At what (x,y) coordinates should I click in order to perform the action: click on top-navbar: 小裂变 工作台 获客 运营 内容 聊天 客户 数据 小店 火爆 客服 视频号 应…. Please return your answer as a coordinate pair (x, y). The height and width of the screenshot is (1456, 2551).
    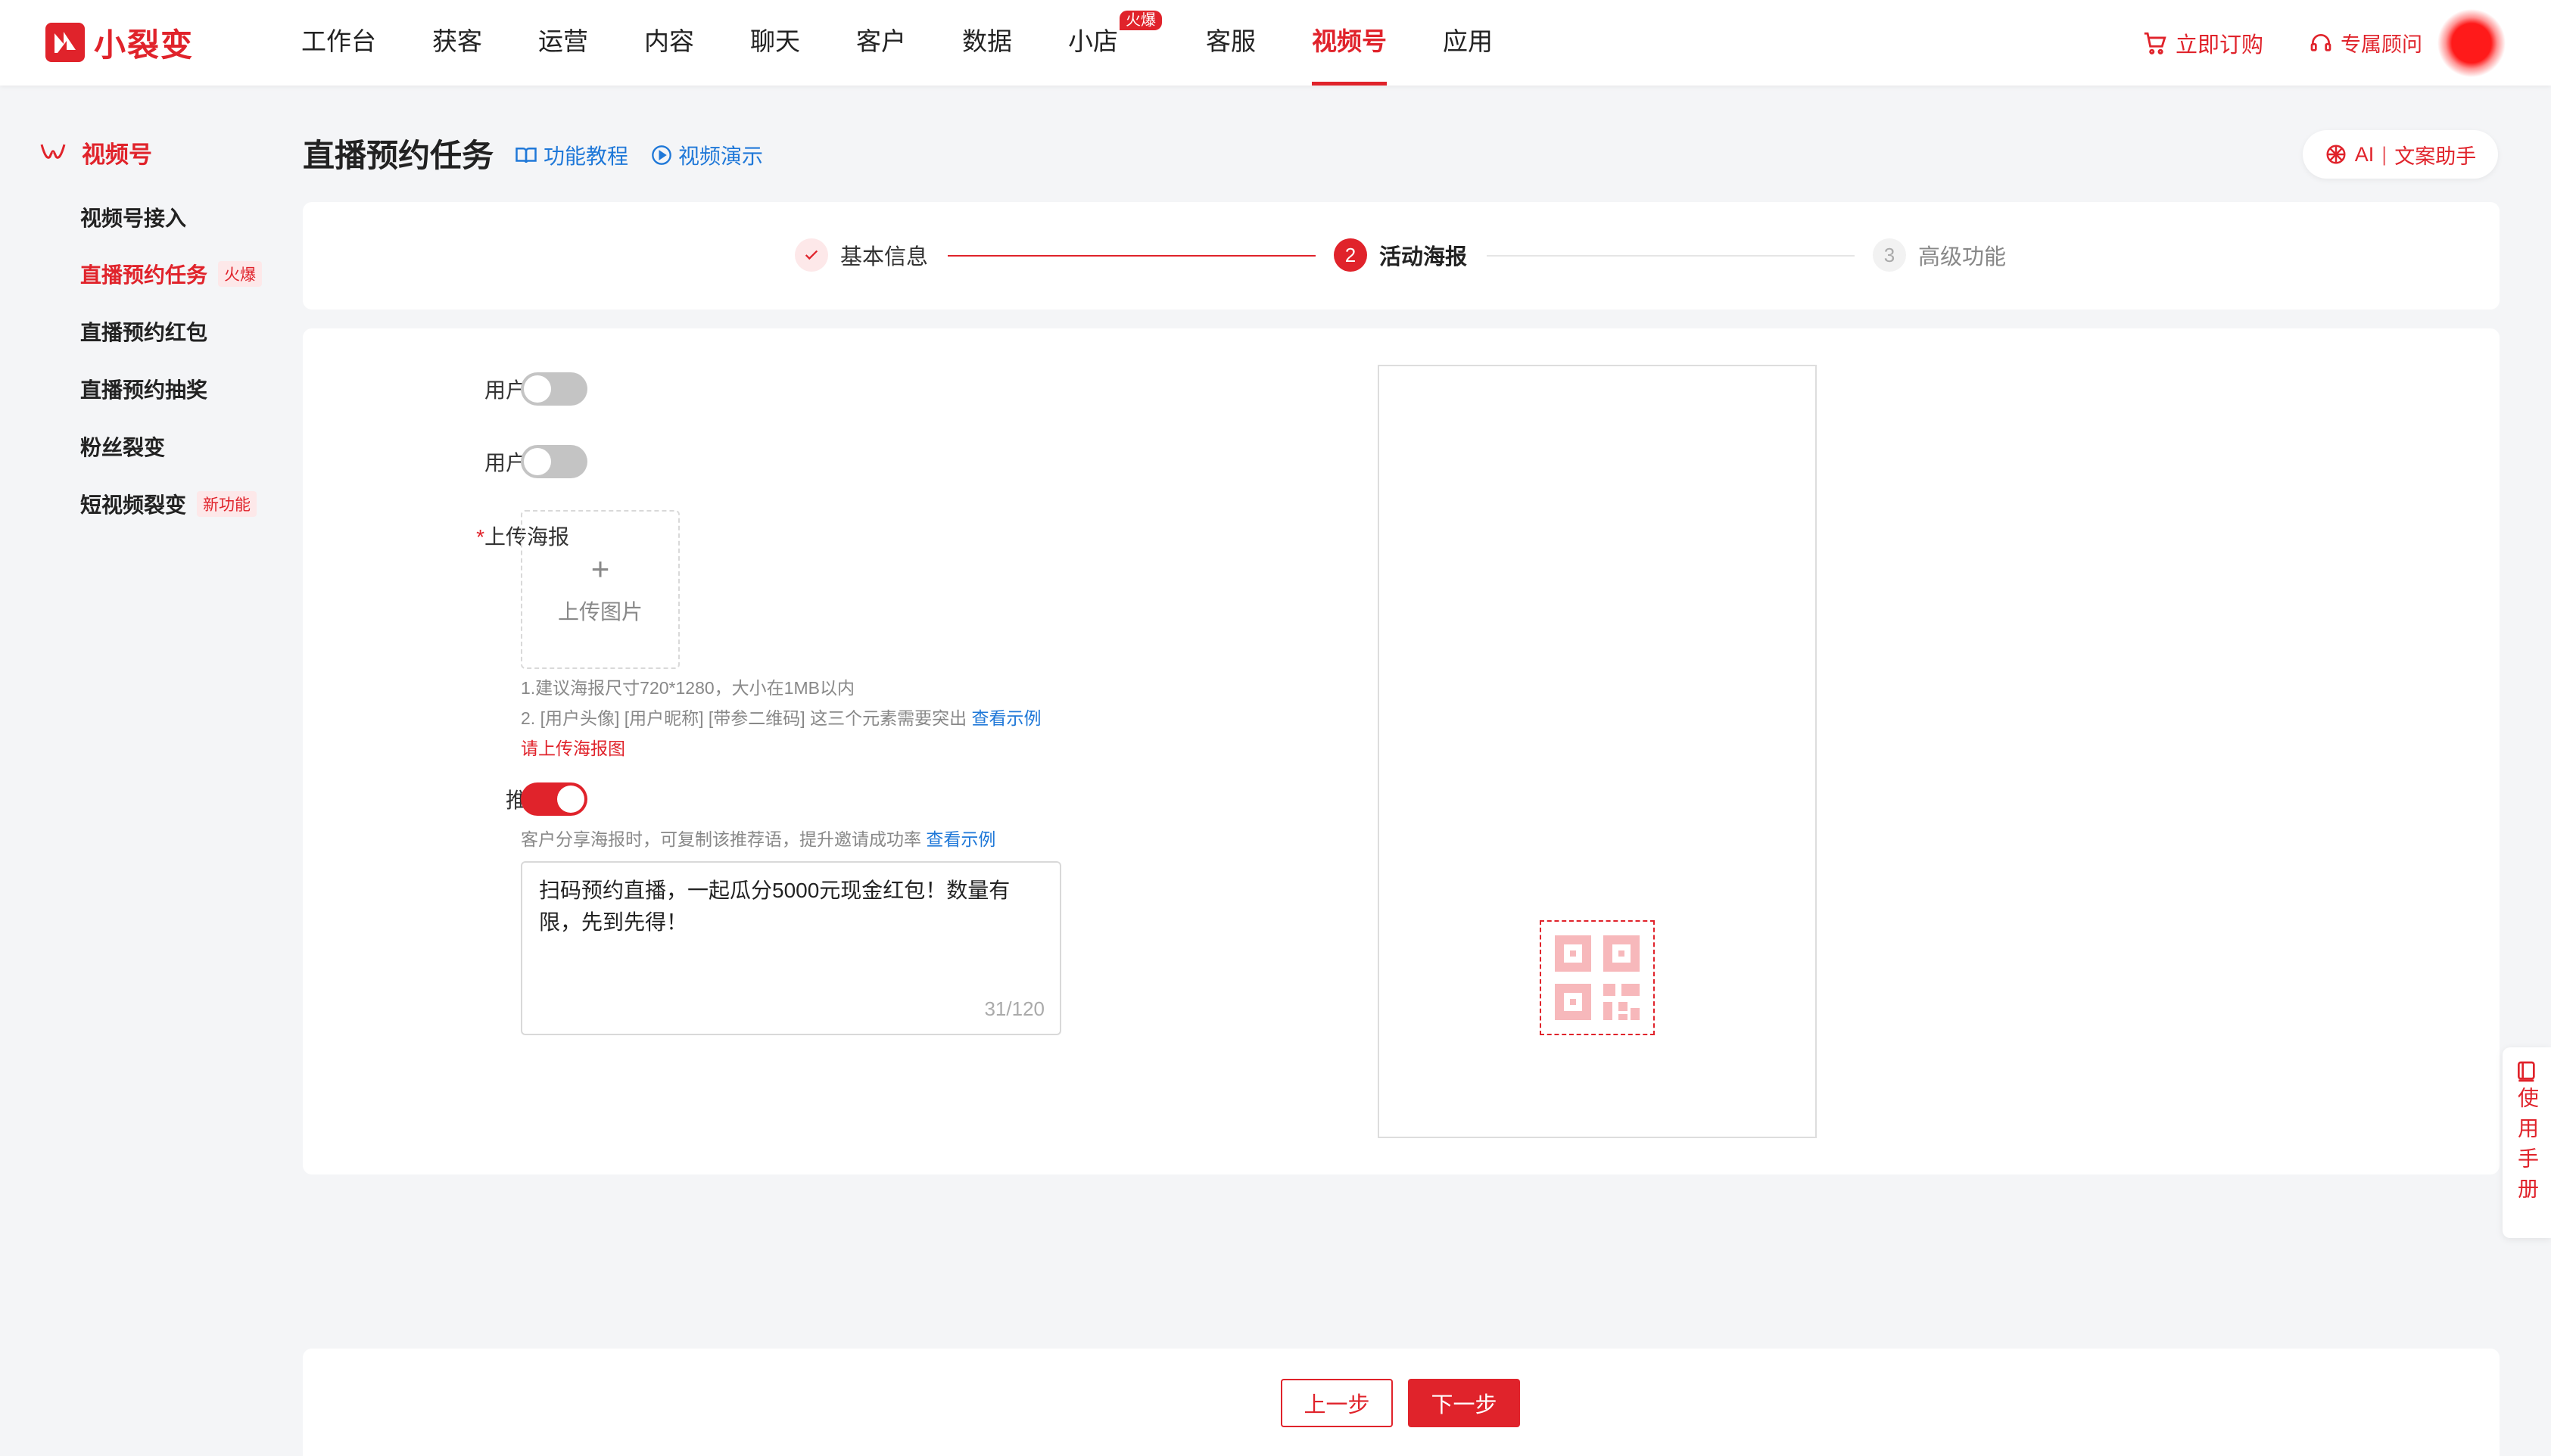
    Looking at the image, I should click on (1275, 43).